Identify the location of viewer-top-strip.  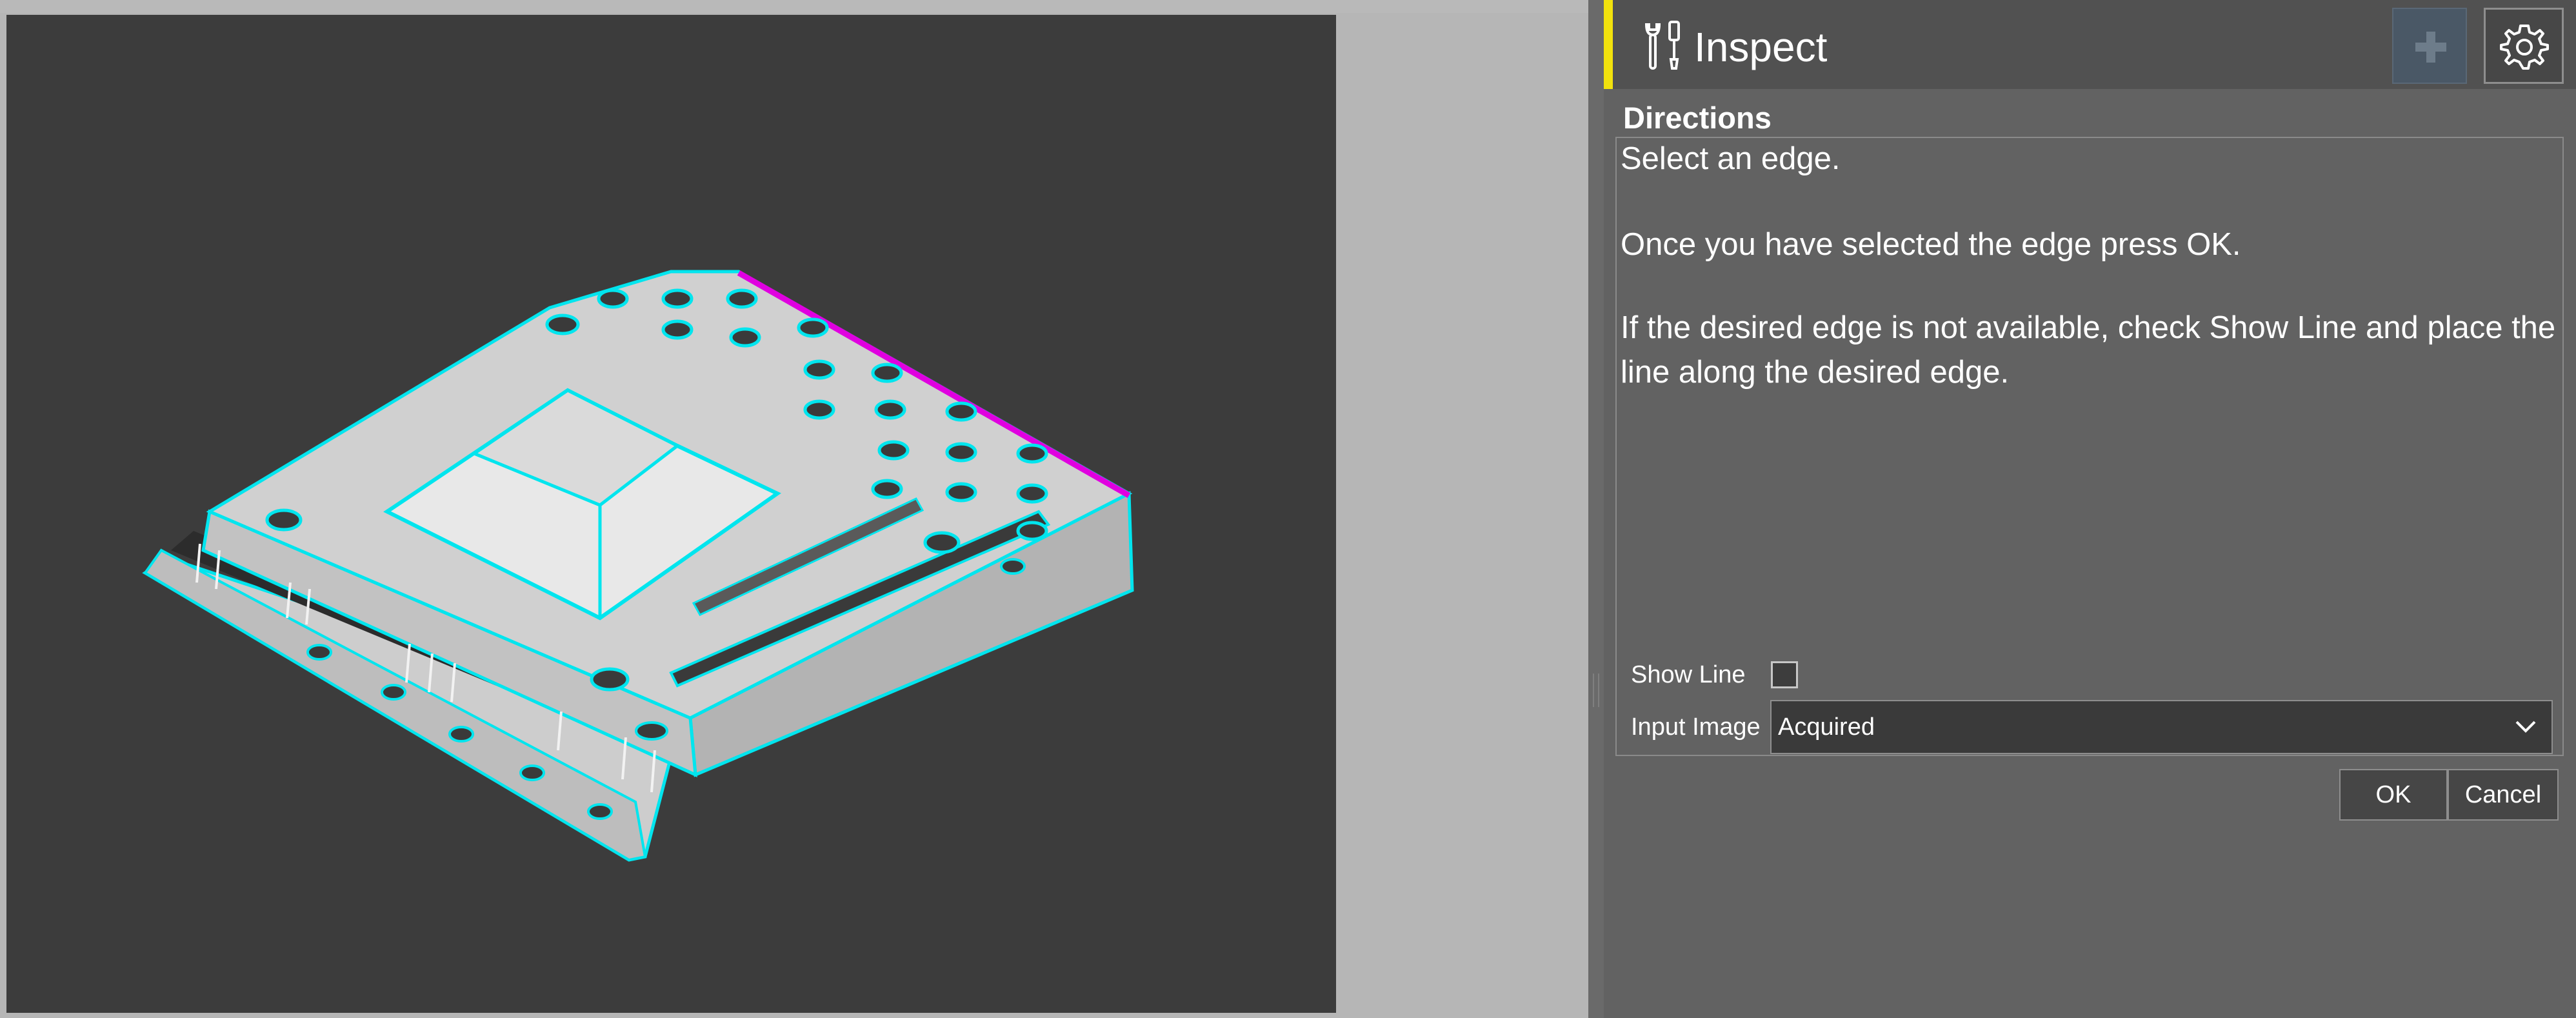
(794, 6).